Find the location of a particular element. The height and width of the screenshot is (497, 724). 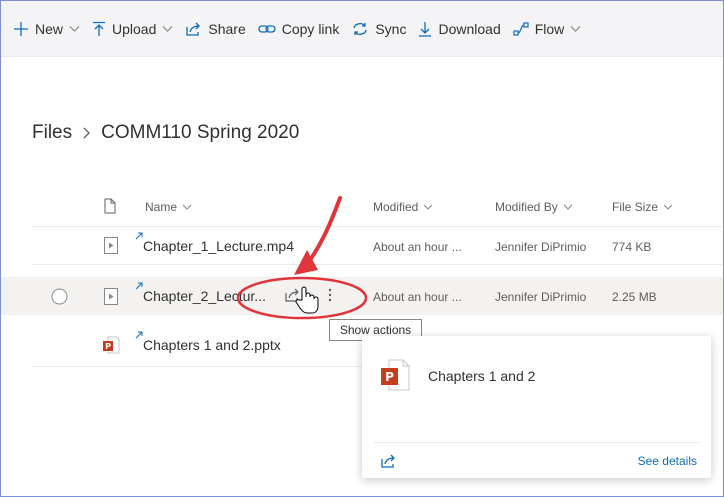

annotation-arrow is located at coordinates (318, 235).